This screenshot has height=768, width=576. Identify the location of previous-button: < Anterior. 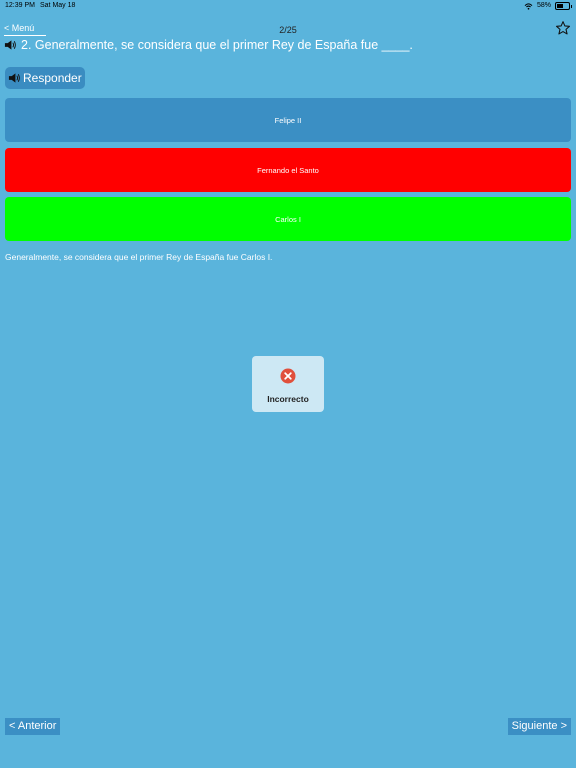
(33, 726).